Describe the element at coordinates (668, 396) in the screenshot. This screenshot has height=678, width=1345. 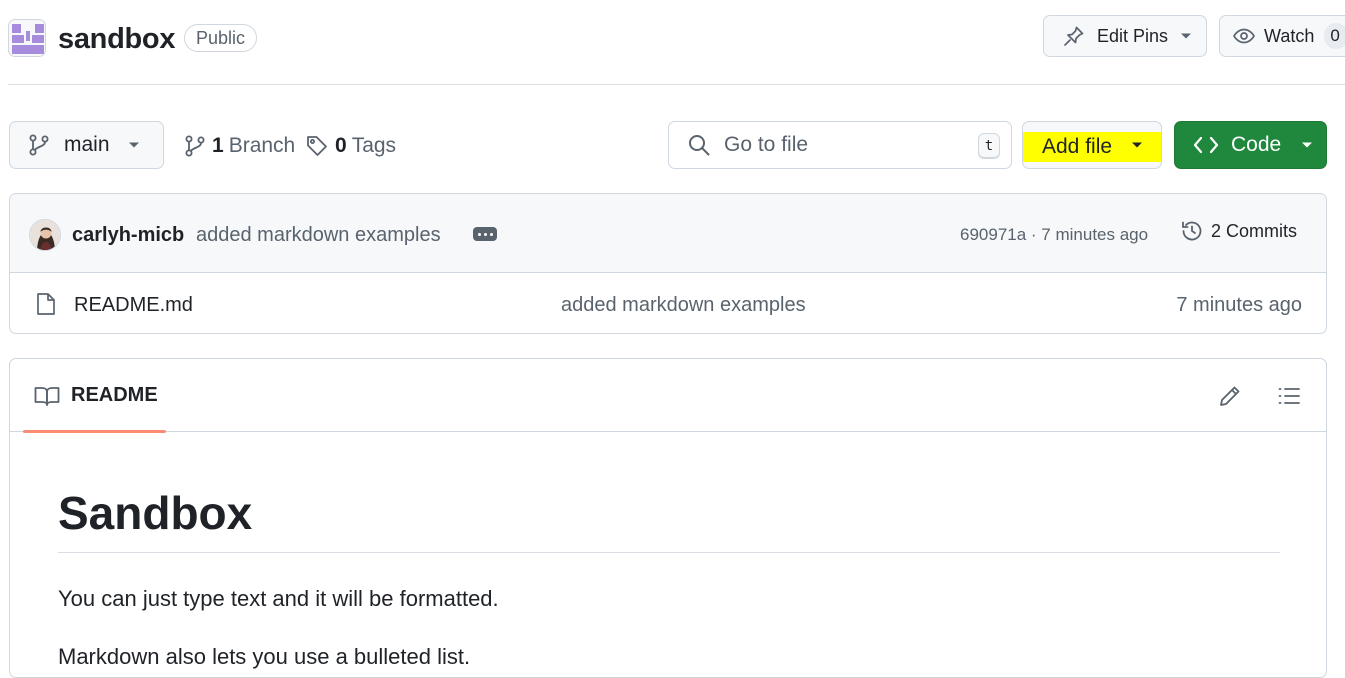
I see `readme-tab-bar: README` at that location.